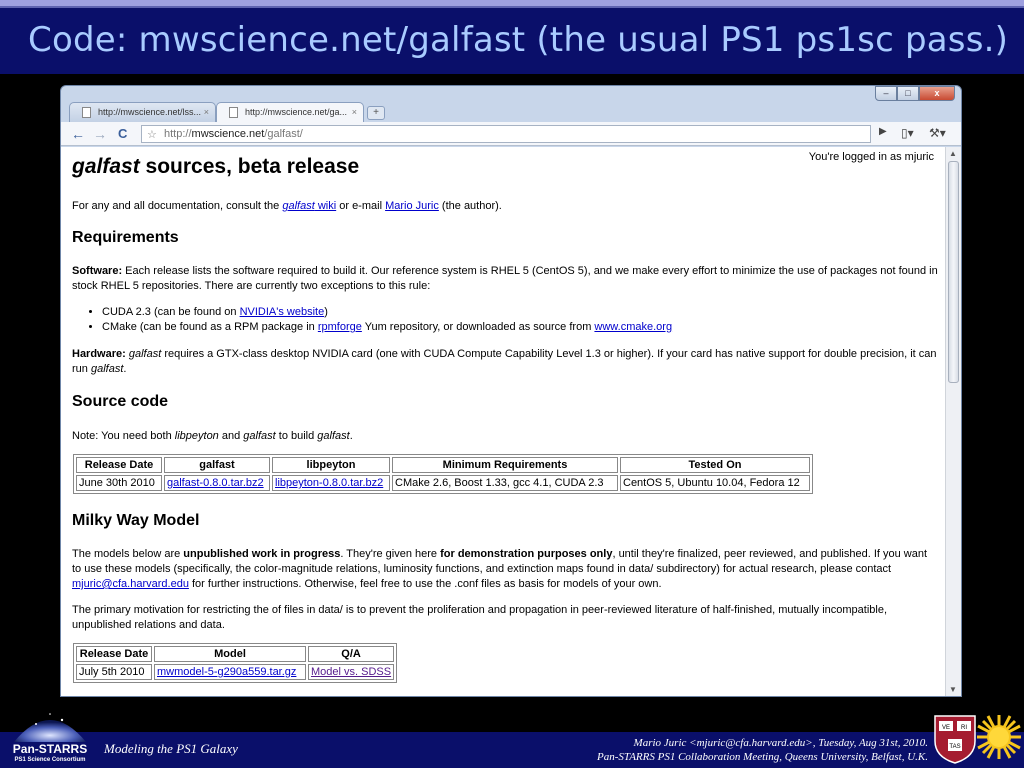 This screenshot has height=768, width=1024. What do you see at coordinates (230, 654) in the screenshot?
I see `column-header: Model` at bounding box center [230, 654].